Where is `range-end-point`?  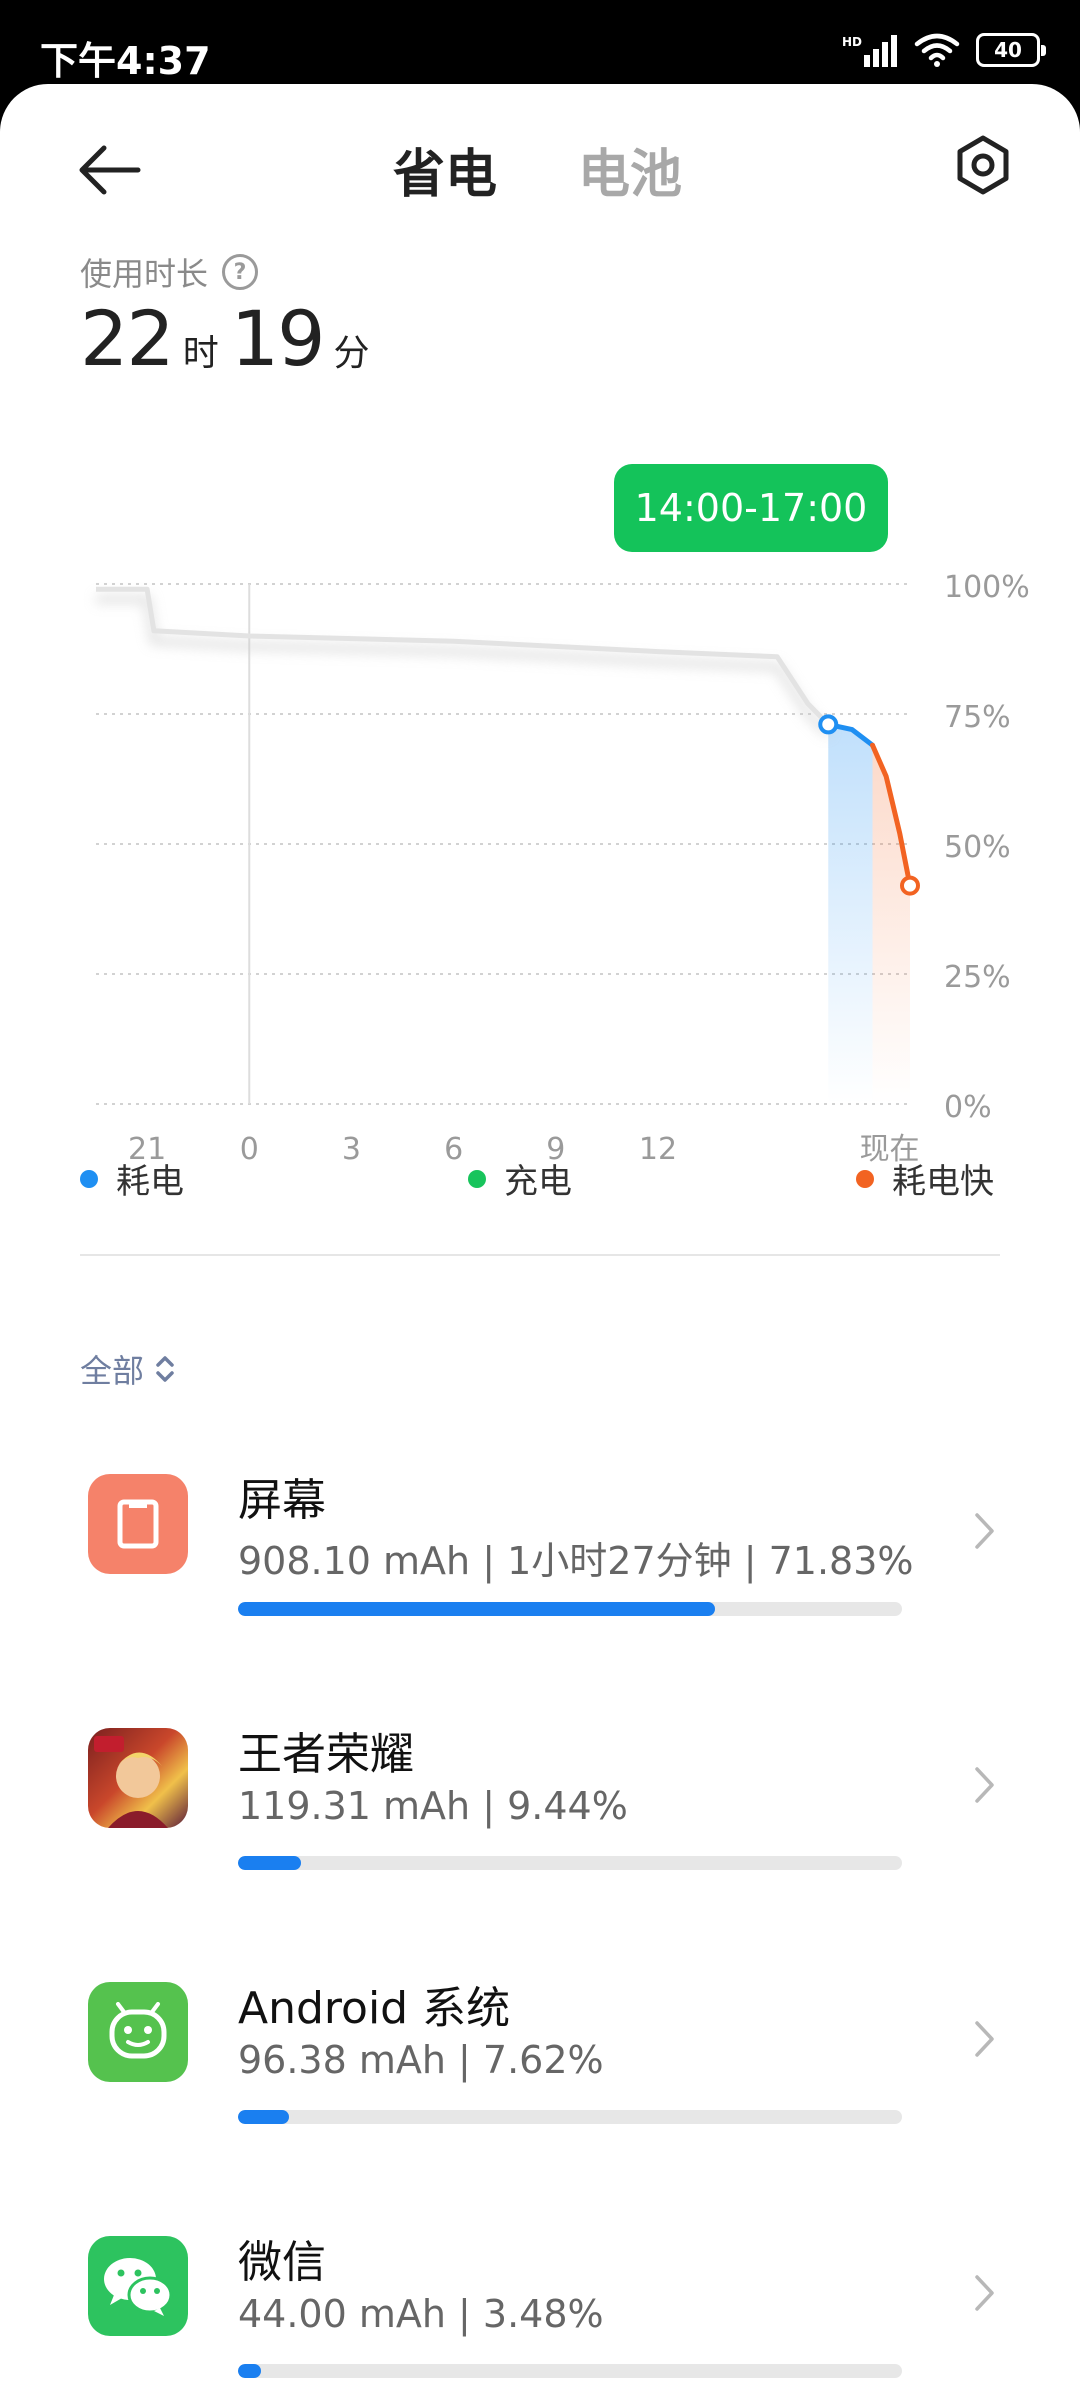 range-end-point is located at coordinates (910, 885).